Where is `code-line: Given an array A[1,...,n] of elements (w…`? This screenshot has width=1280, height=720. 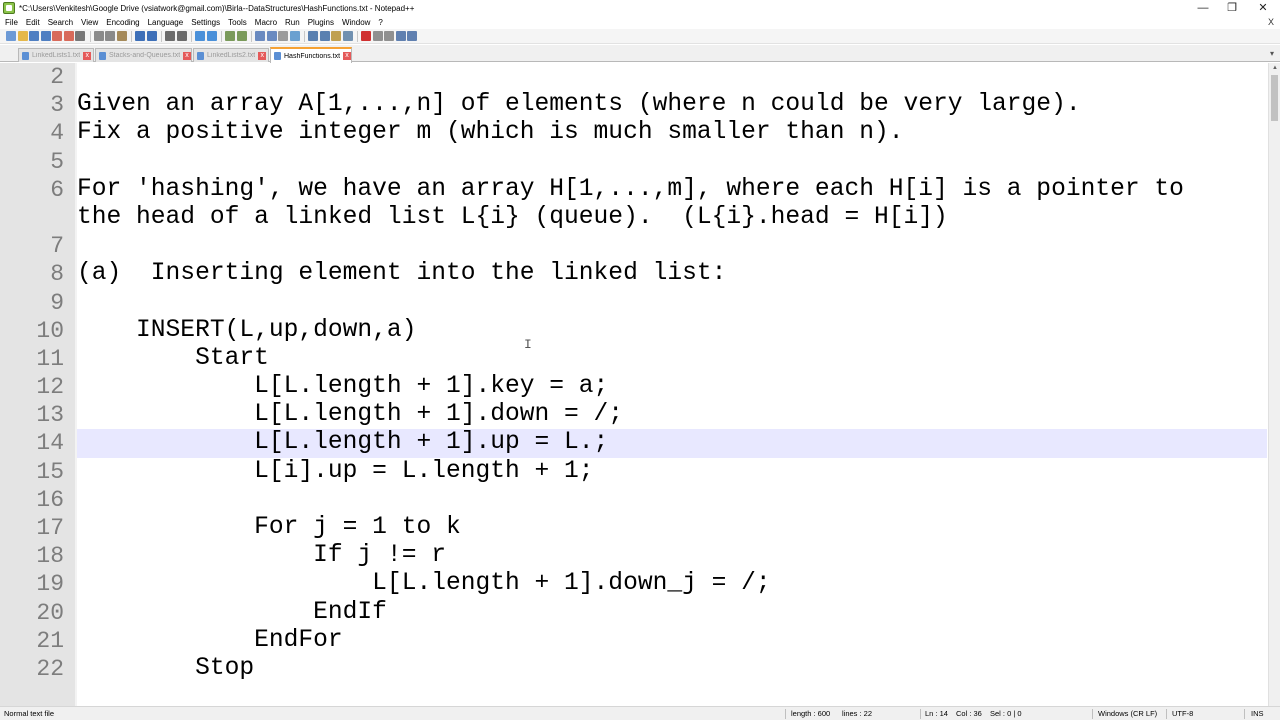 code-line: Given an array A[1,...,n] of elements (w… is located at coordinates (672, 105).